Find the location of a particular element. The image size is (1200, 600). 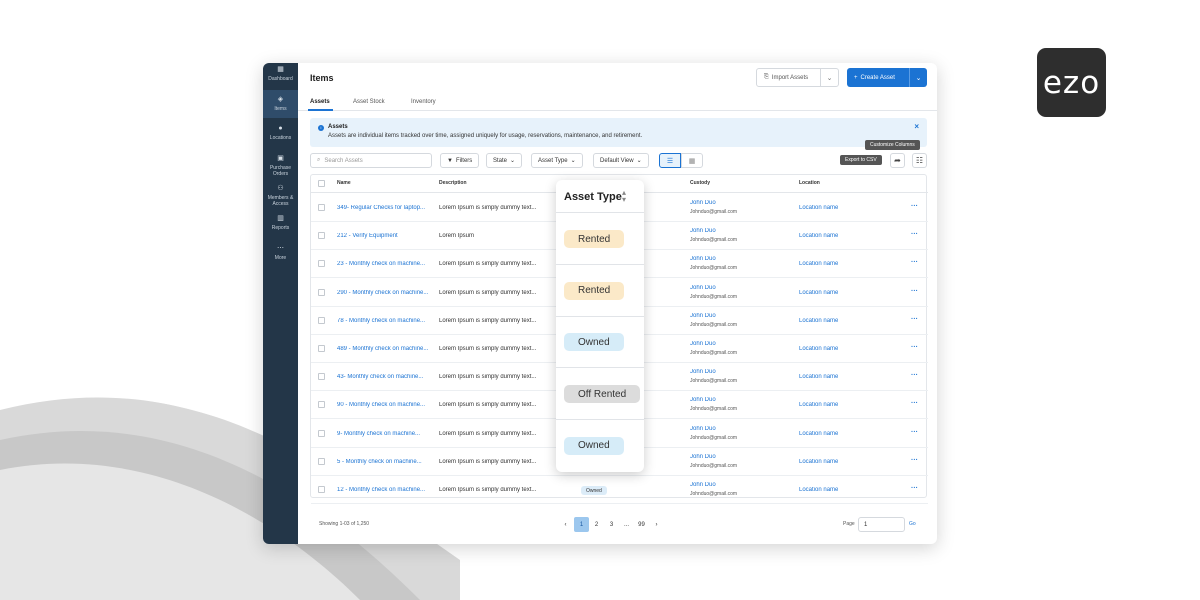

share-icon: ➦ is located at coordinates (897, 160).